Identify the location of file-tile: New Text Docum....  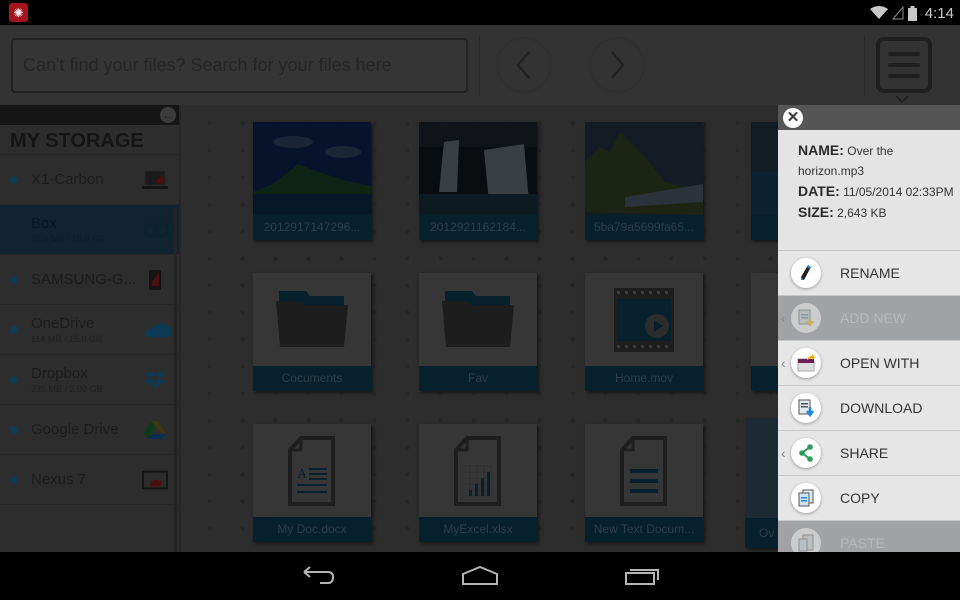
(644, 483).